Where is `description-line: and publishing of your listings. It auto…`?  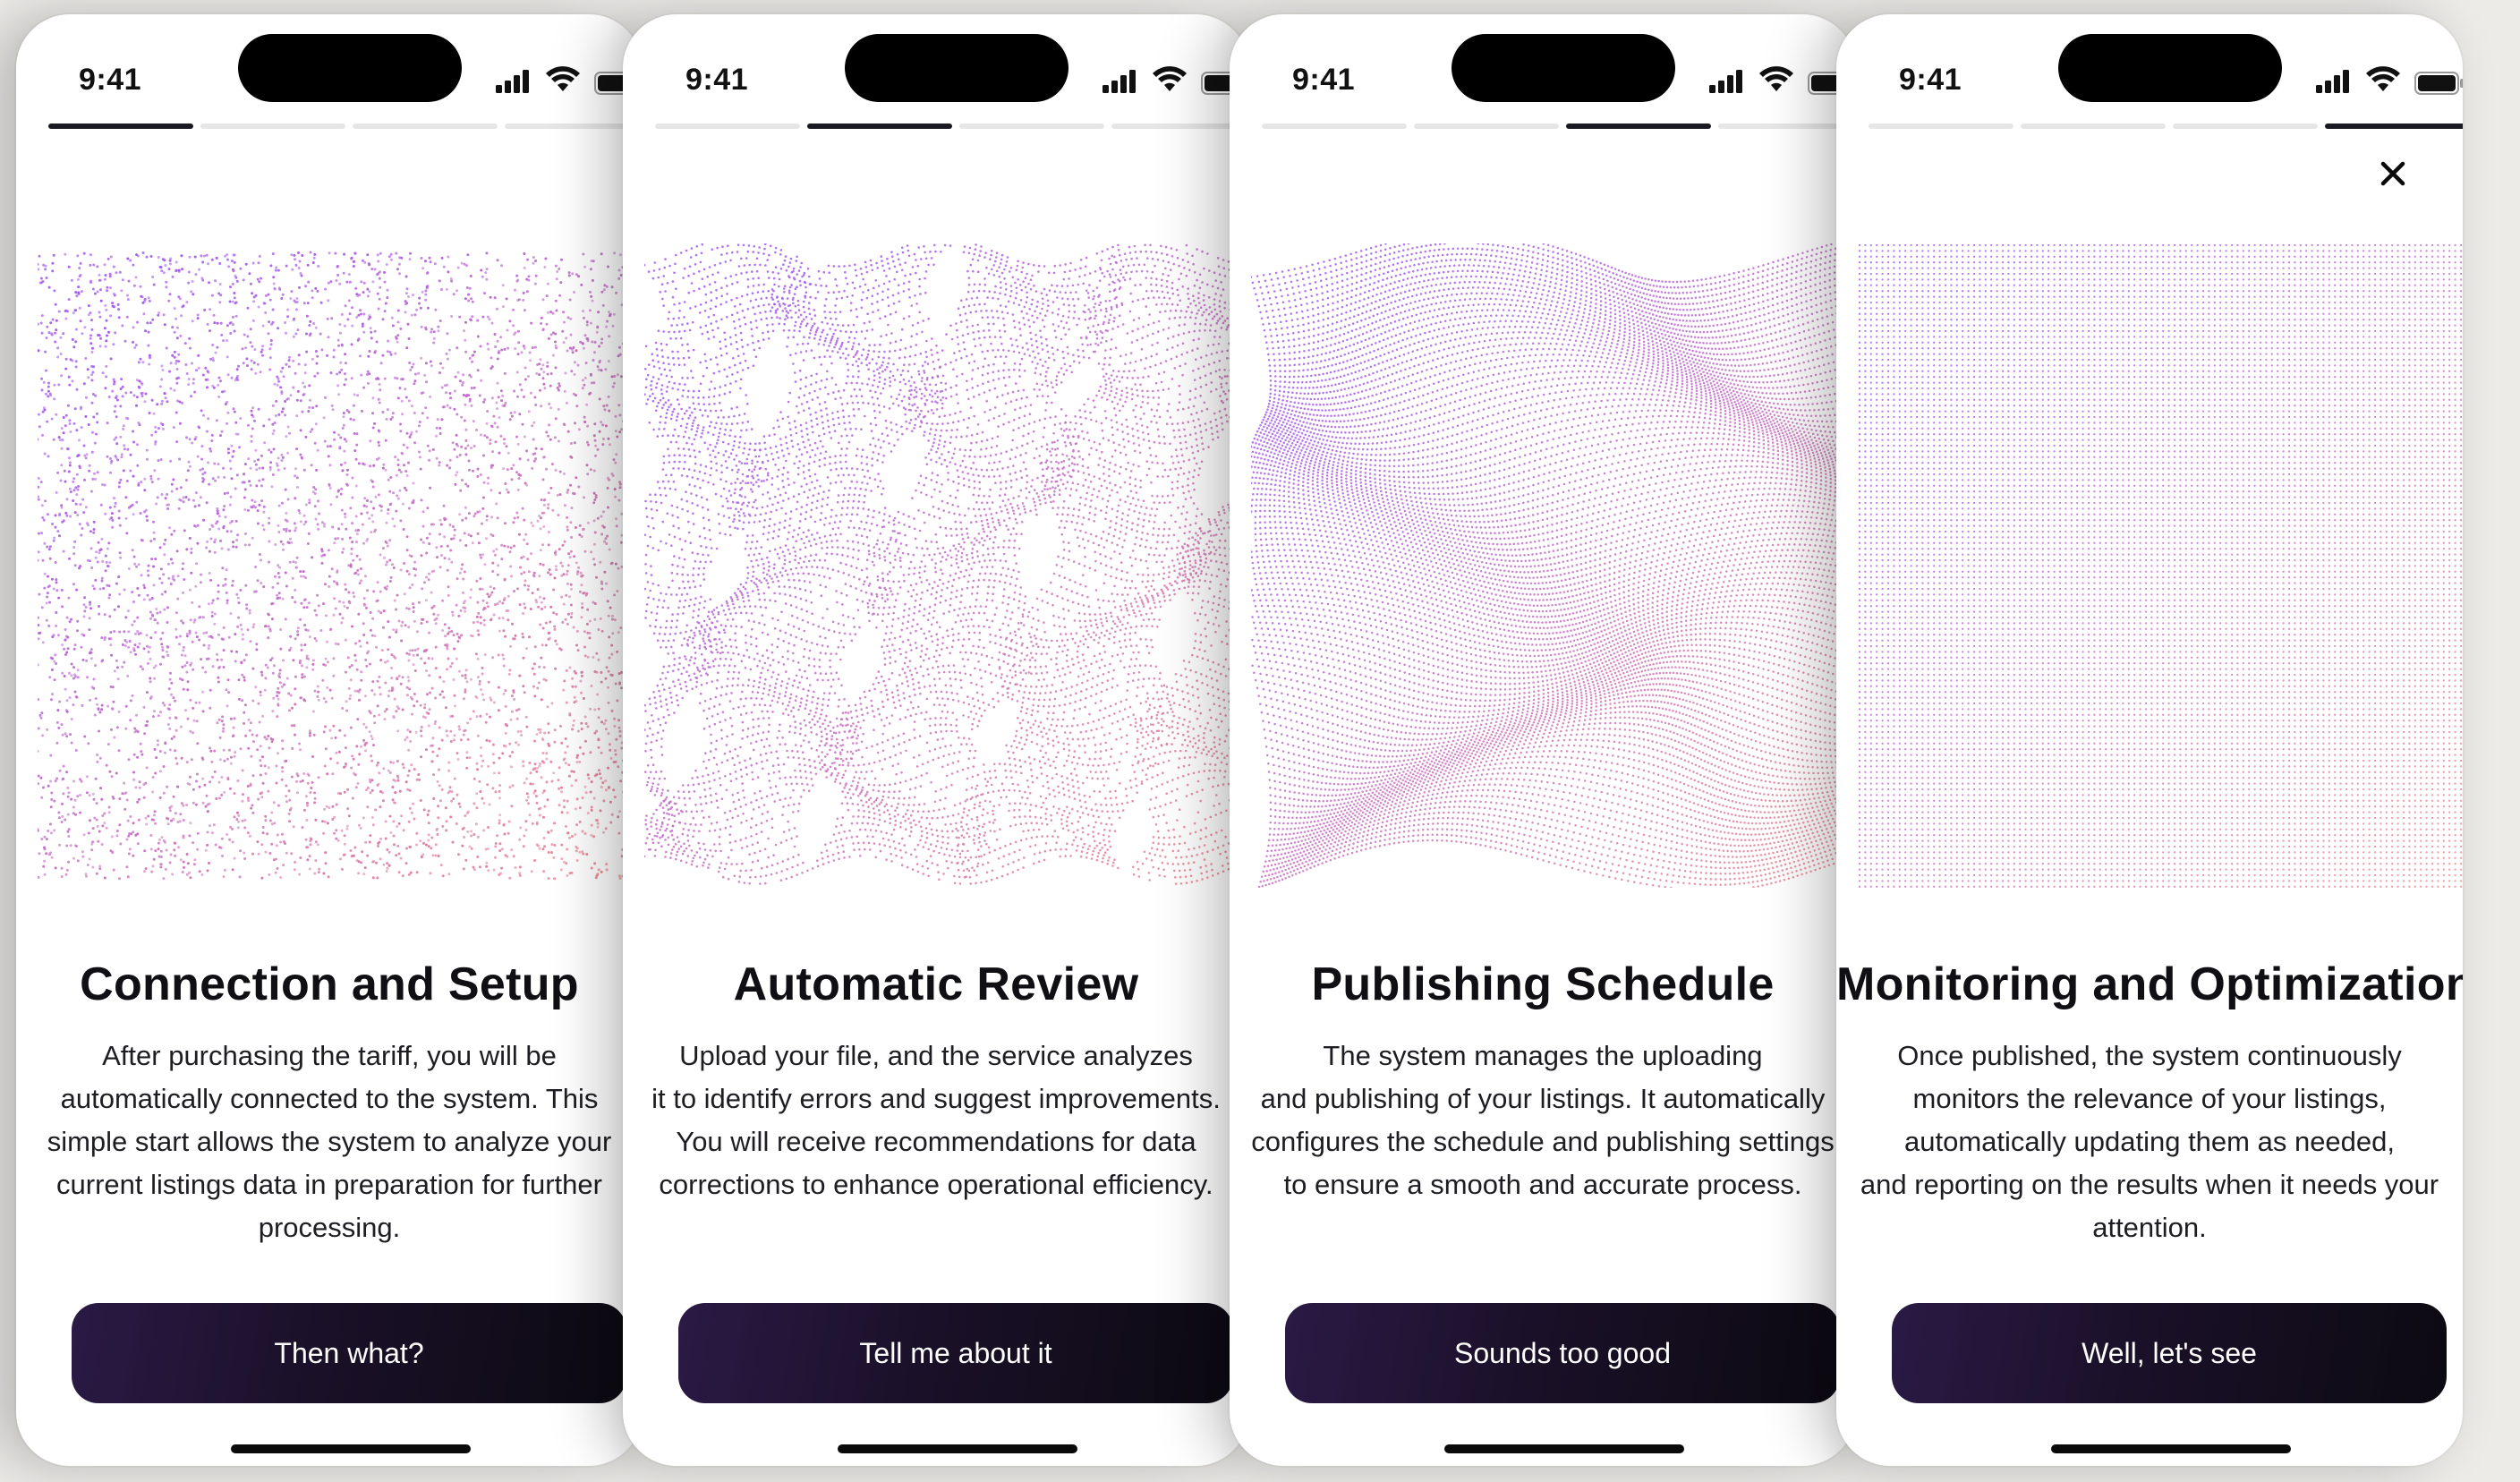
description-line: and publishing of your listings. It auto… is located at coordinates (1543, 1098).